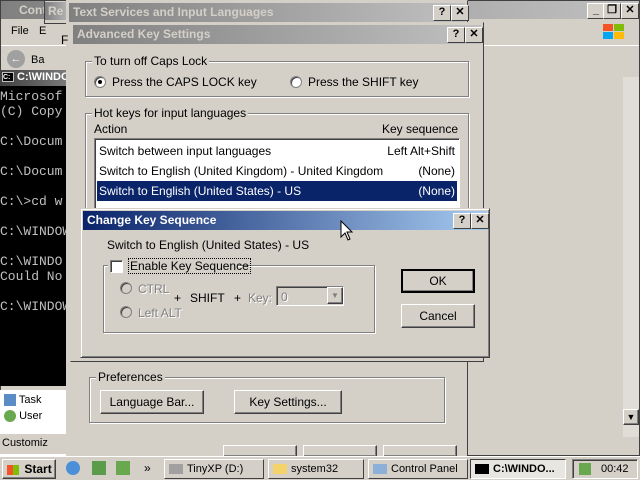 This screenshot has width=640, height=480. I want to click on task-item: Task, so click(22, 400).